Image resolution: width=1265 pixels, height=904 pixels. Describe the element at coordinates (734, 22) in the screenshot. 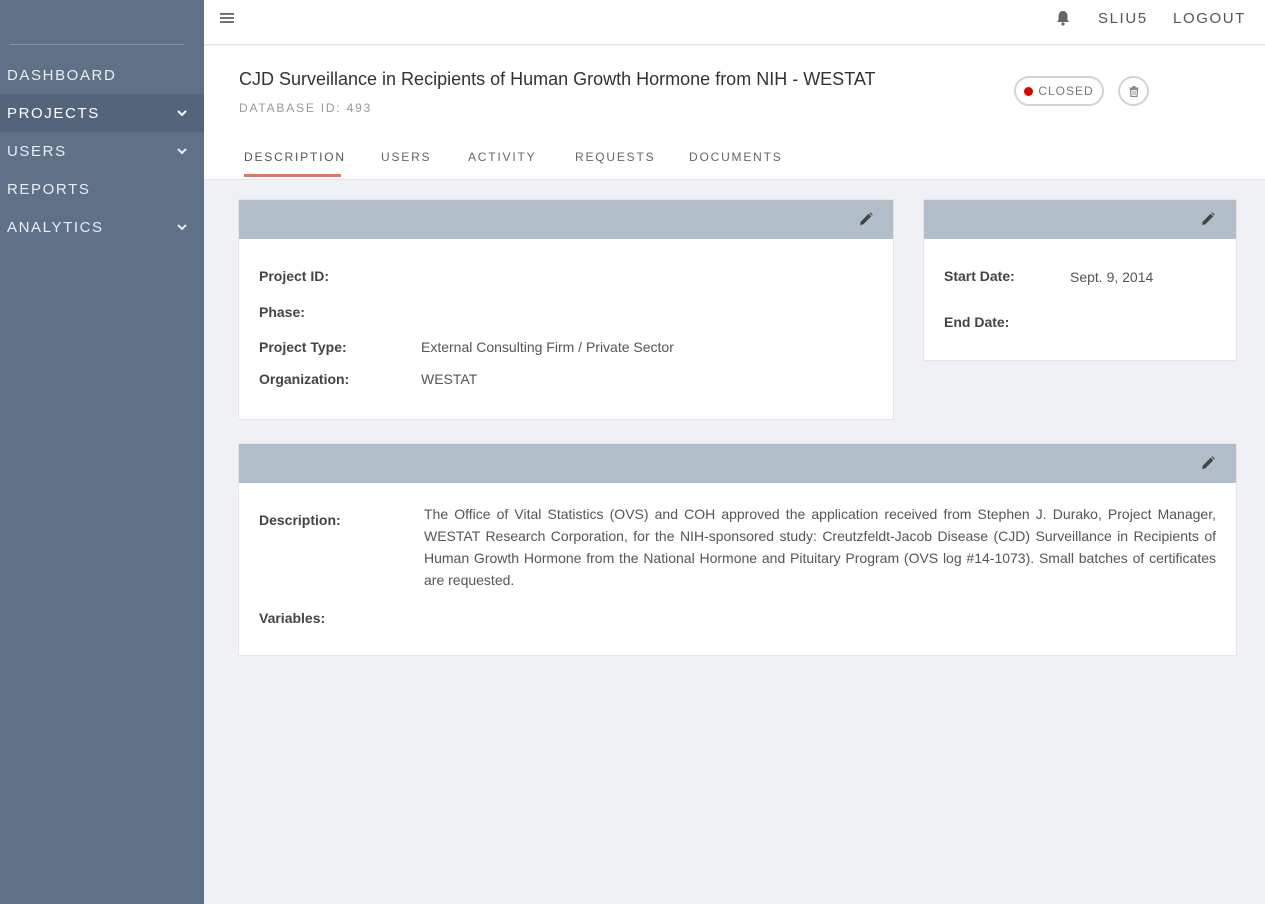

I see `topbar: SLIU5 LOGOUT` at that location.